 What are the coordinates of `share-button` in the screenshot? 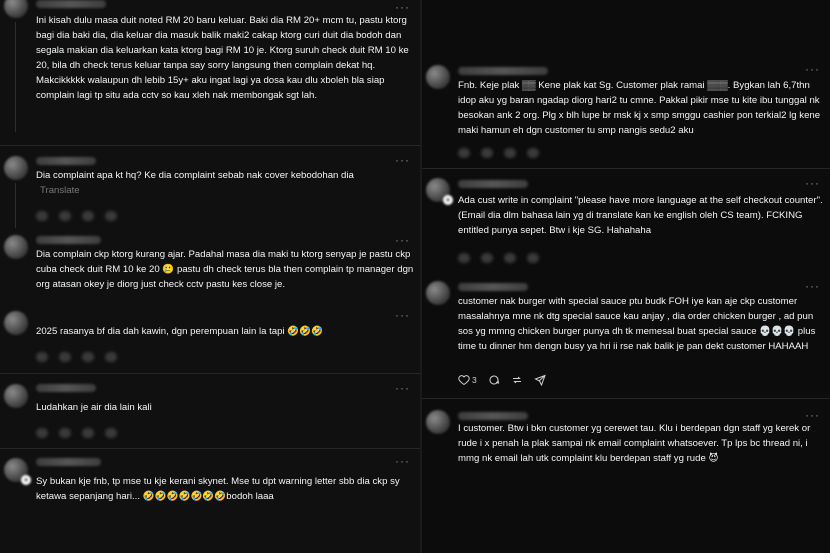 It's located at (539, 380).